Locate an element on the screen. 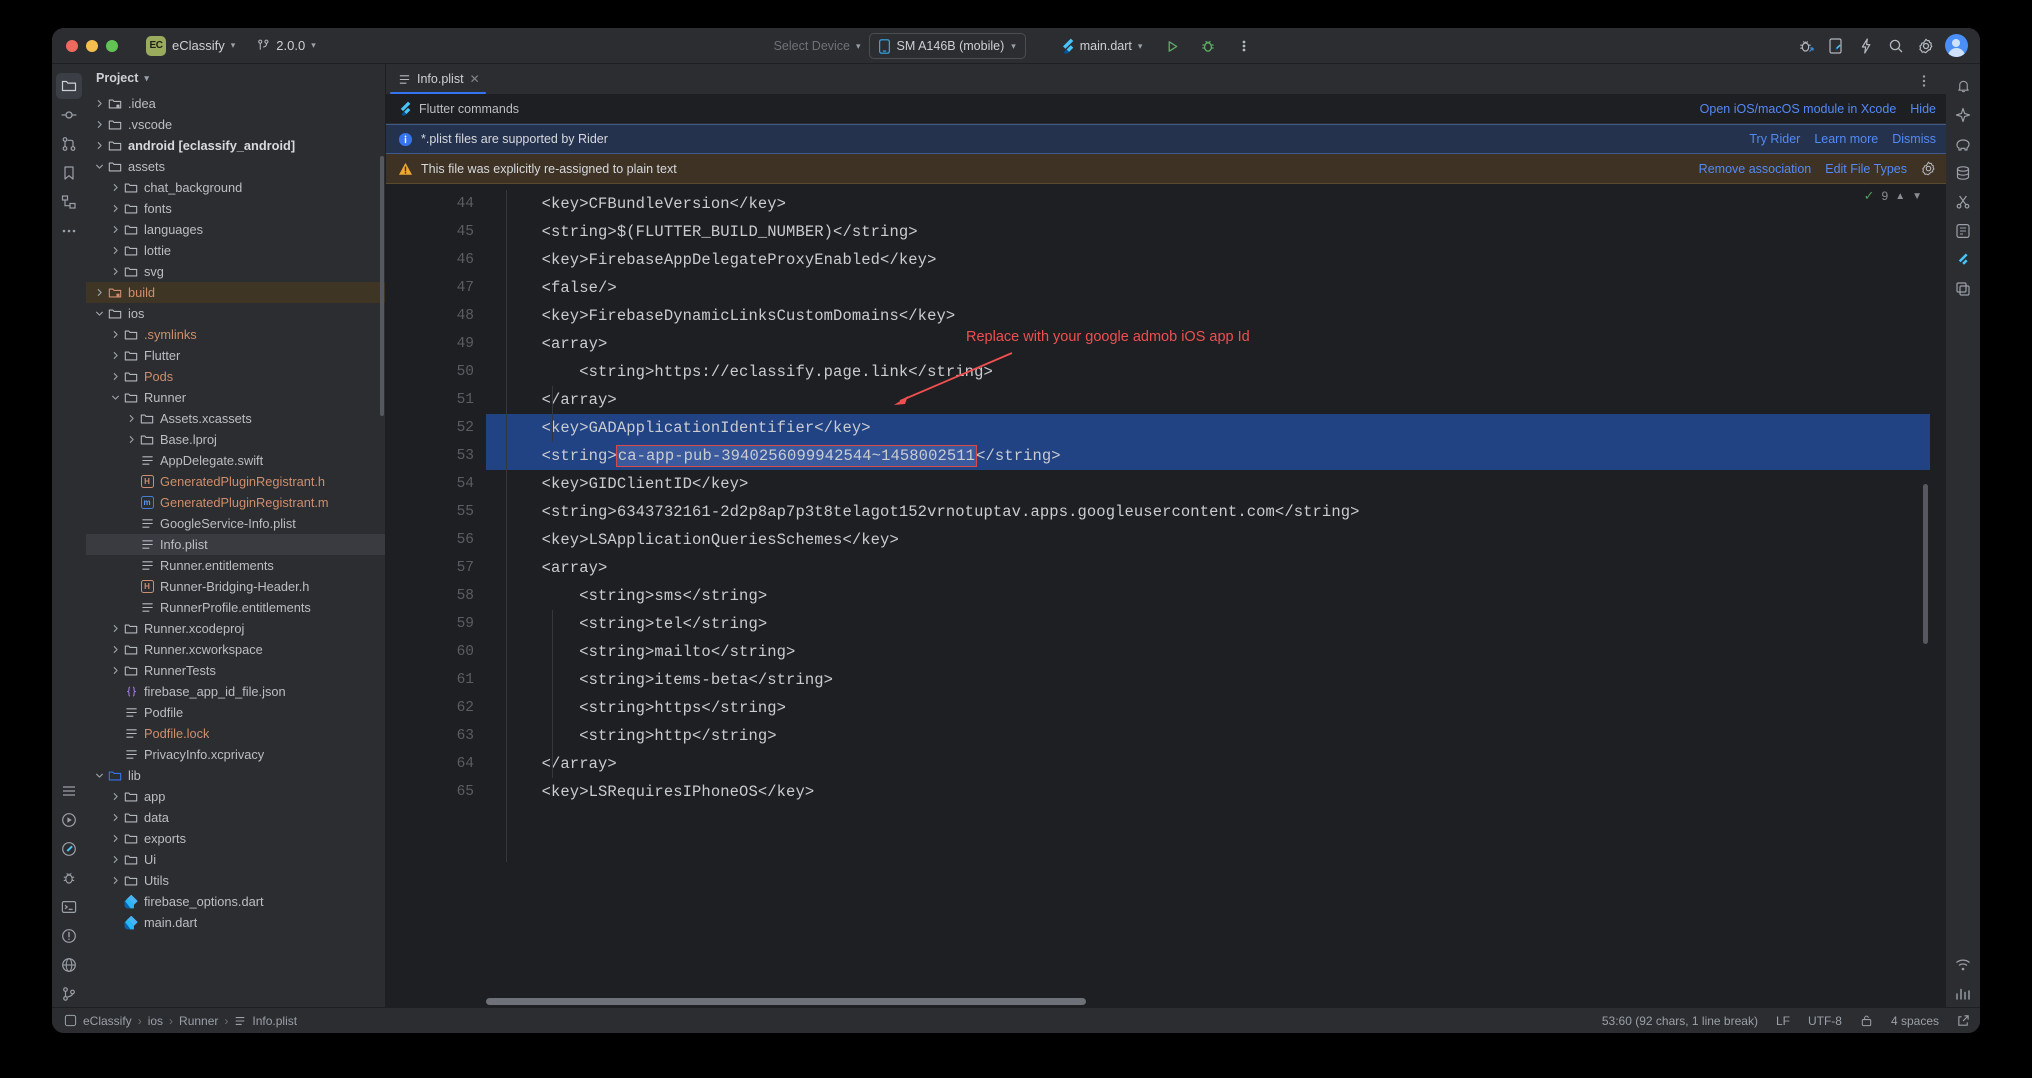 This screenshot has width=2032, height=1078. code-line: <string>tel</string> is located at coordinates (1216, 624).